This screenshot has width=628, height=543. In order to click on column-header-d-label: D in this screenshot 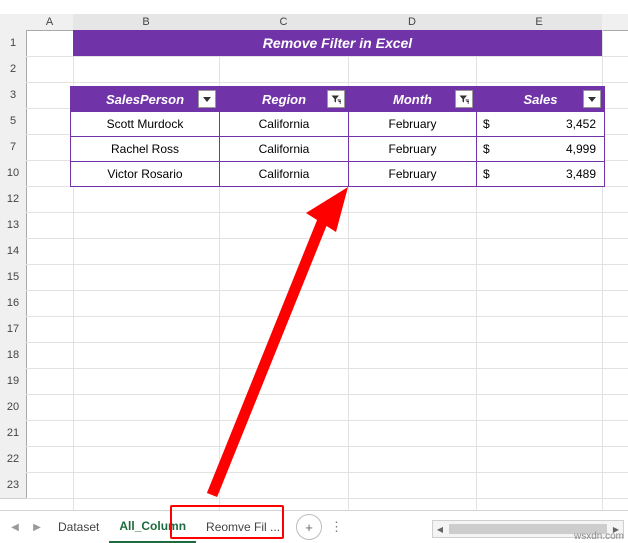, I will do `click(412, 22)`.